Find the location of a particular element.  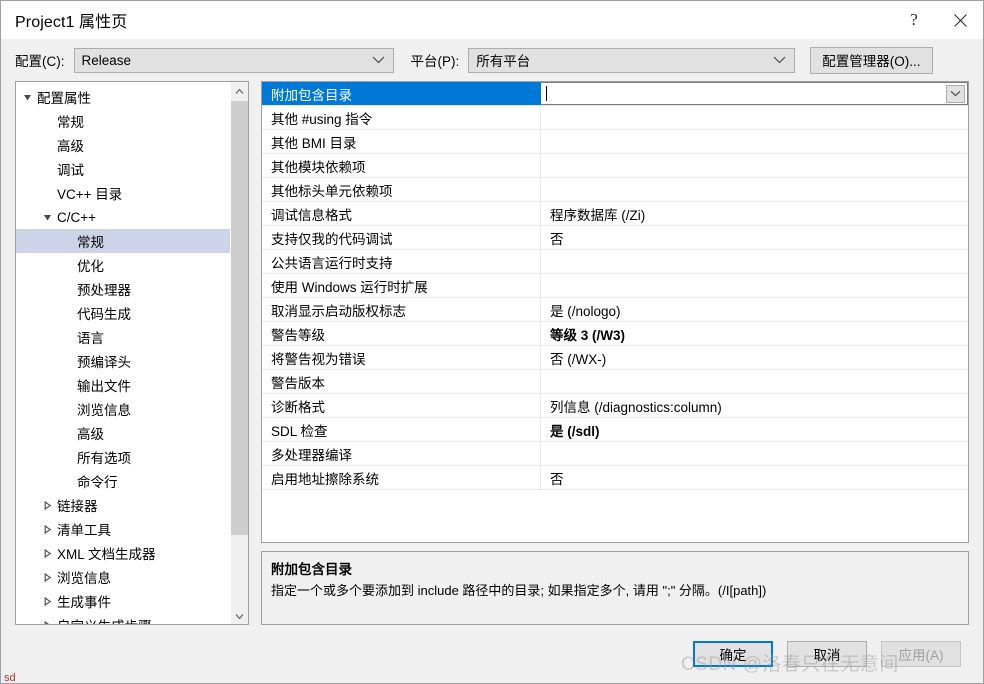

property-value: 程序数据库 (/Zi) is located at coordinates (754, 213).